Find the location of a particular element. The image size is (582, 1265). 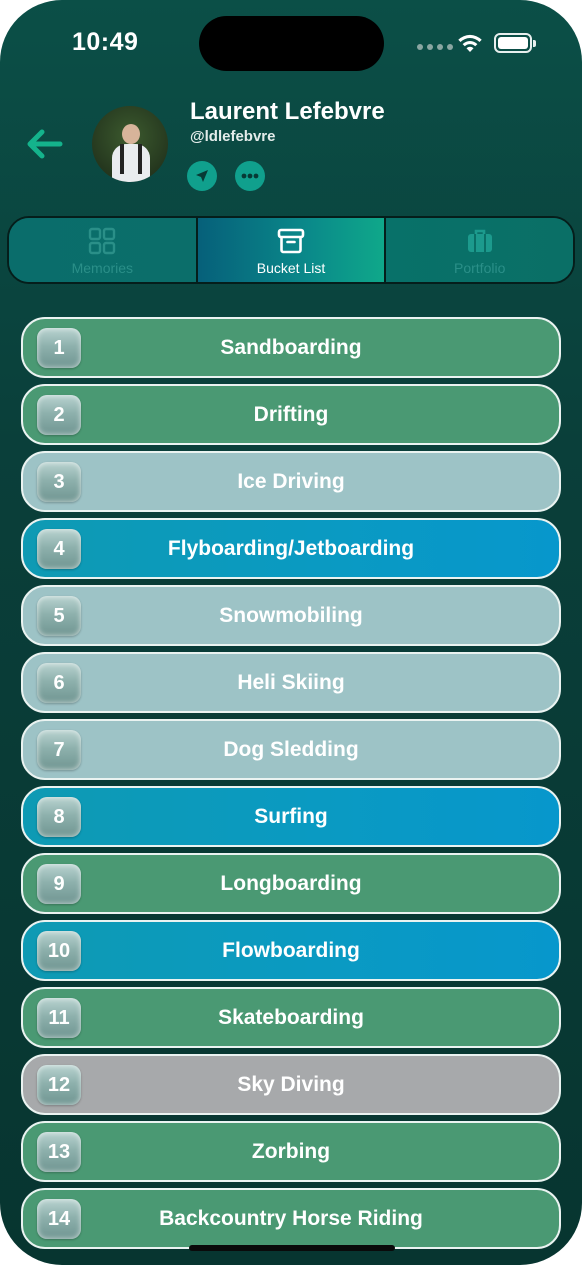

ellipsis-icon is located at coordinates (250, 176).